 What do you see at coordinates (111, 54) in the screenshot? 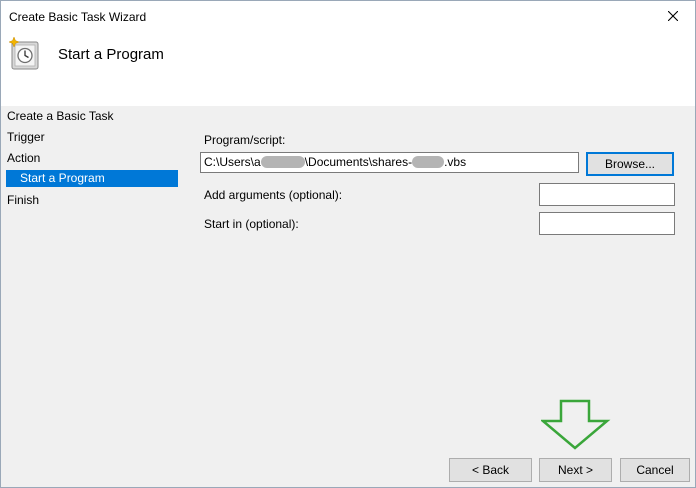
I see `page-title: Start a Program` at bounding box center [111, 54].